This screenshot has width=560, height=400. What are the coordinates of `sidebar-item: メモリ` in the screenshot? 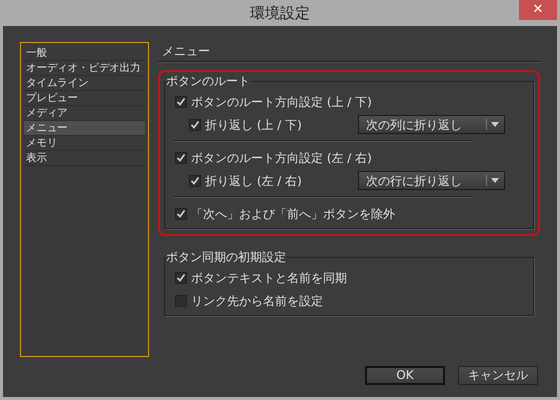 It's located at (84, 143).